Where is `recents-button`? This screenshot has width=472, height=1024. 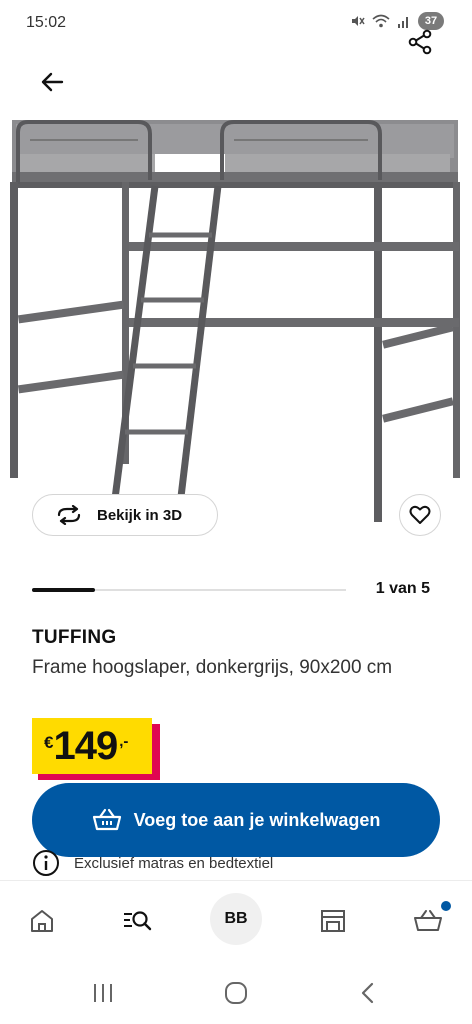
recents-button is located at coordinates (103, 993).